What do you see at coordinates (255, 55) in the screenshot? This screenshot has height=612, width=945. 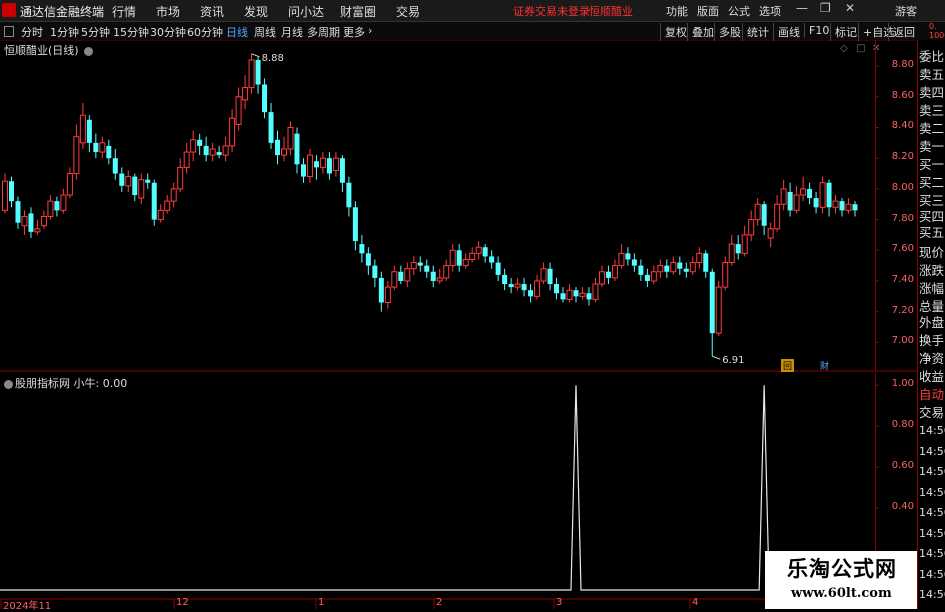 I see `annotation-pointer` at bounding box center [255, 55].